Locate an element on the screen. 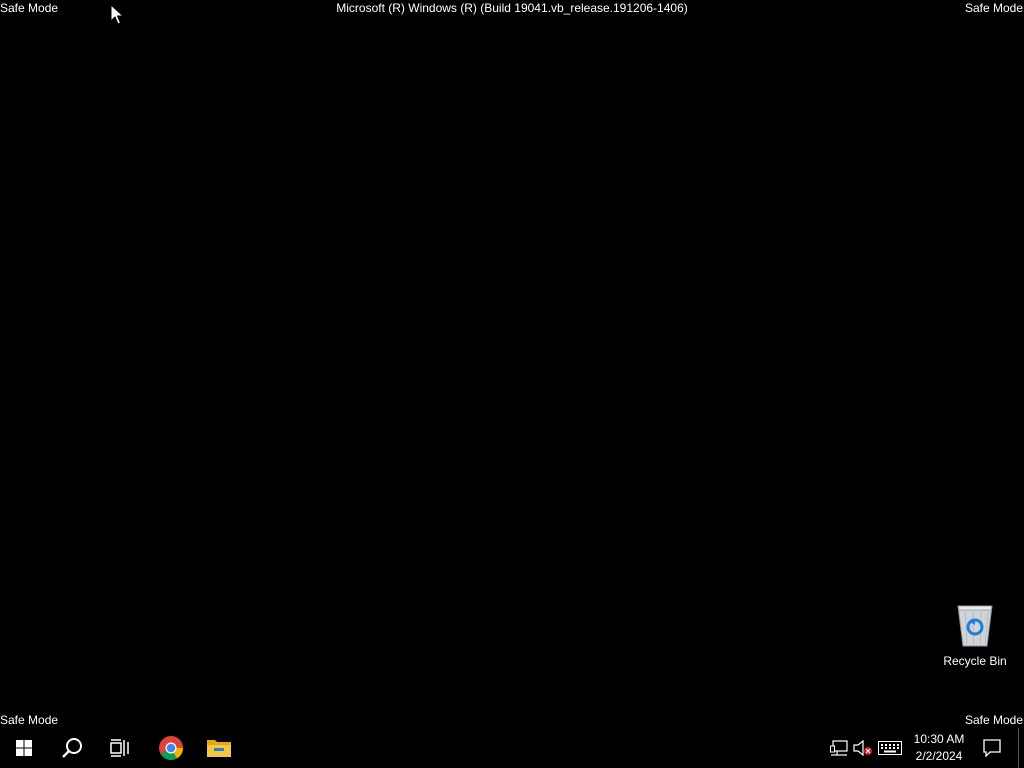 The height and width of the screenshot is (768, 1024). chrome-taskbar-button is located at coordinates (171, 748).